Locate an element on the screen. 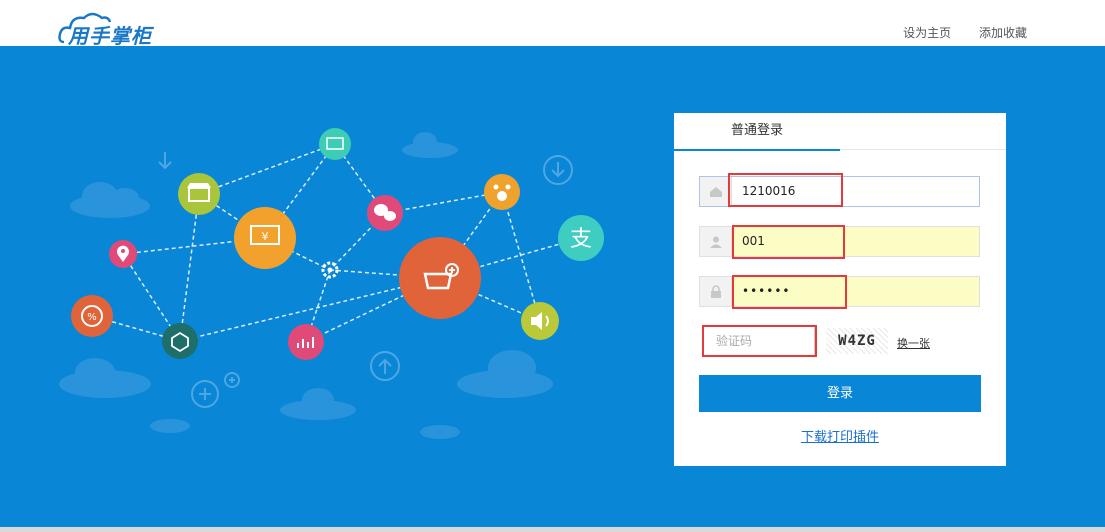 This screenshot has height=532, width=1105. baidu-node-icon is located at coordinates (502, 192).